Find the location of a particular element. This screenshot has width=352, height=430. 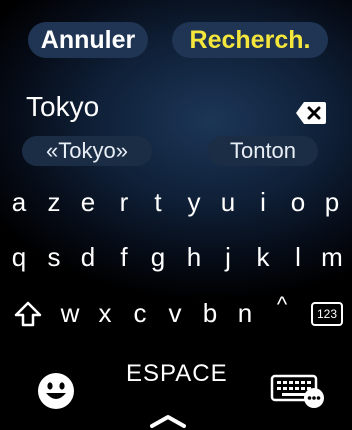

key-u: u is located at coordinates (228, 202).